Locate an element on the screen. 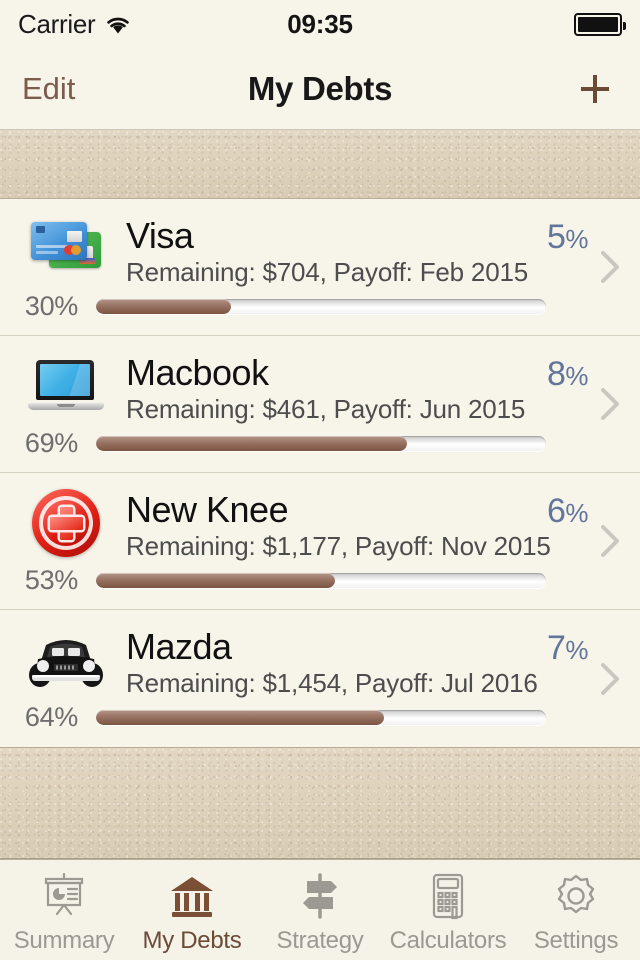  progress-row: 53% is located at coordinates (320, 580).